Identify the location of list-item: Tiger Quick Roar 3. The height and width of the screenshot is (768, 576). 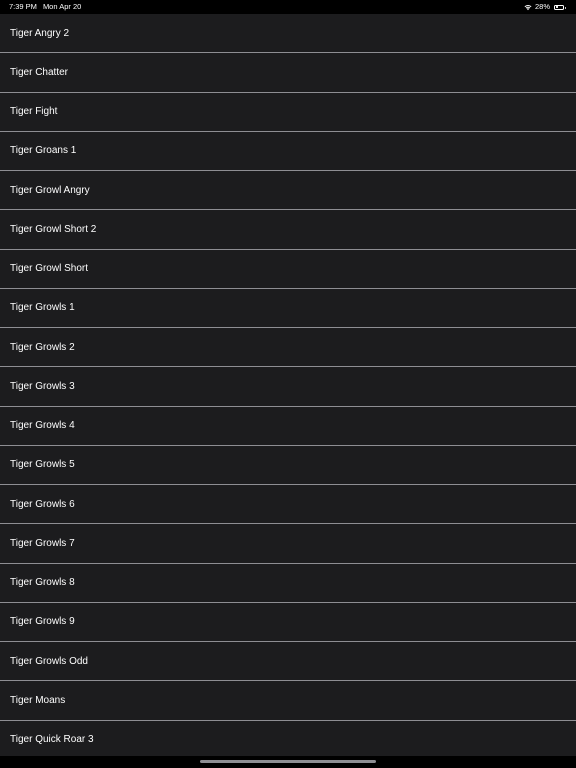
(288, 738).